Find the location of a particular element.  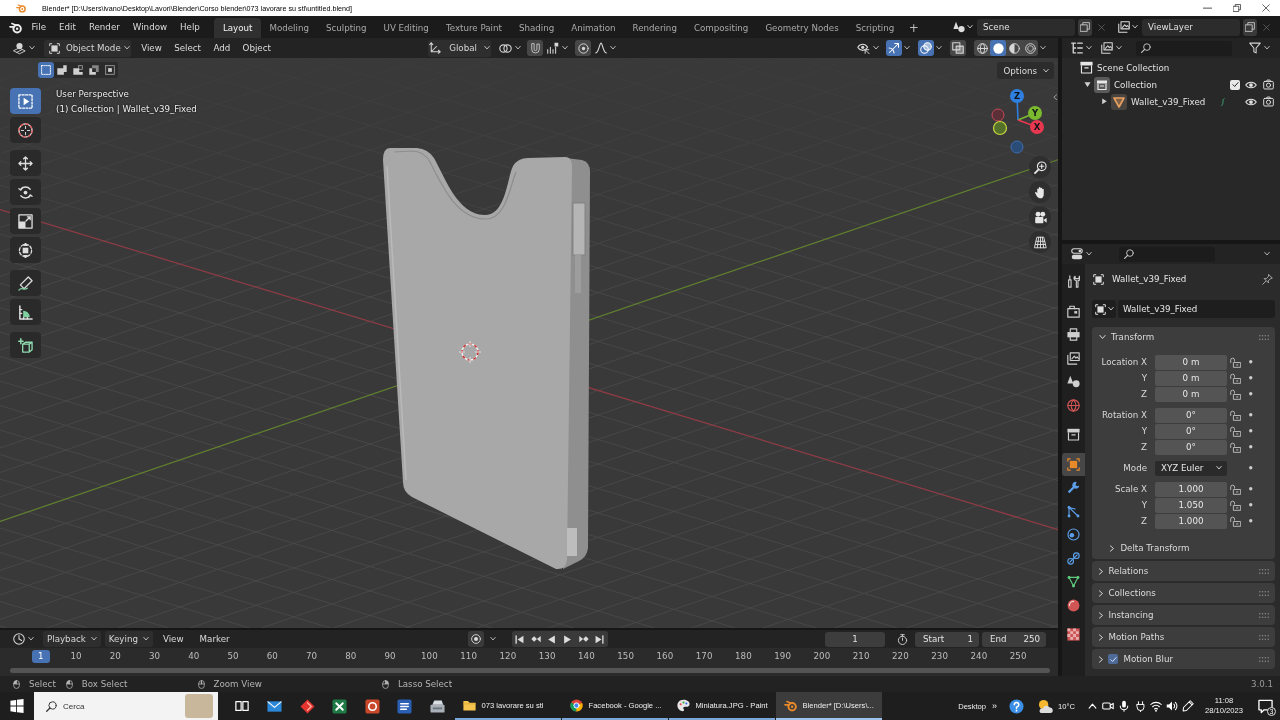

overlays-toggle is located at coordinates (926, 48).